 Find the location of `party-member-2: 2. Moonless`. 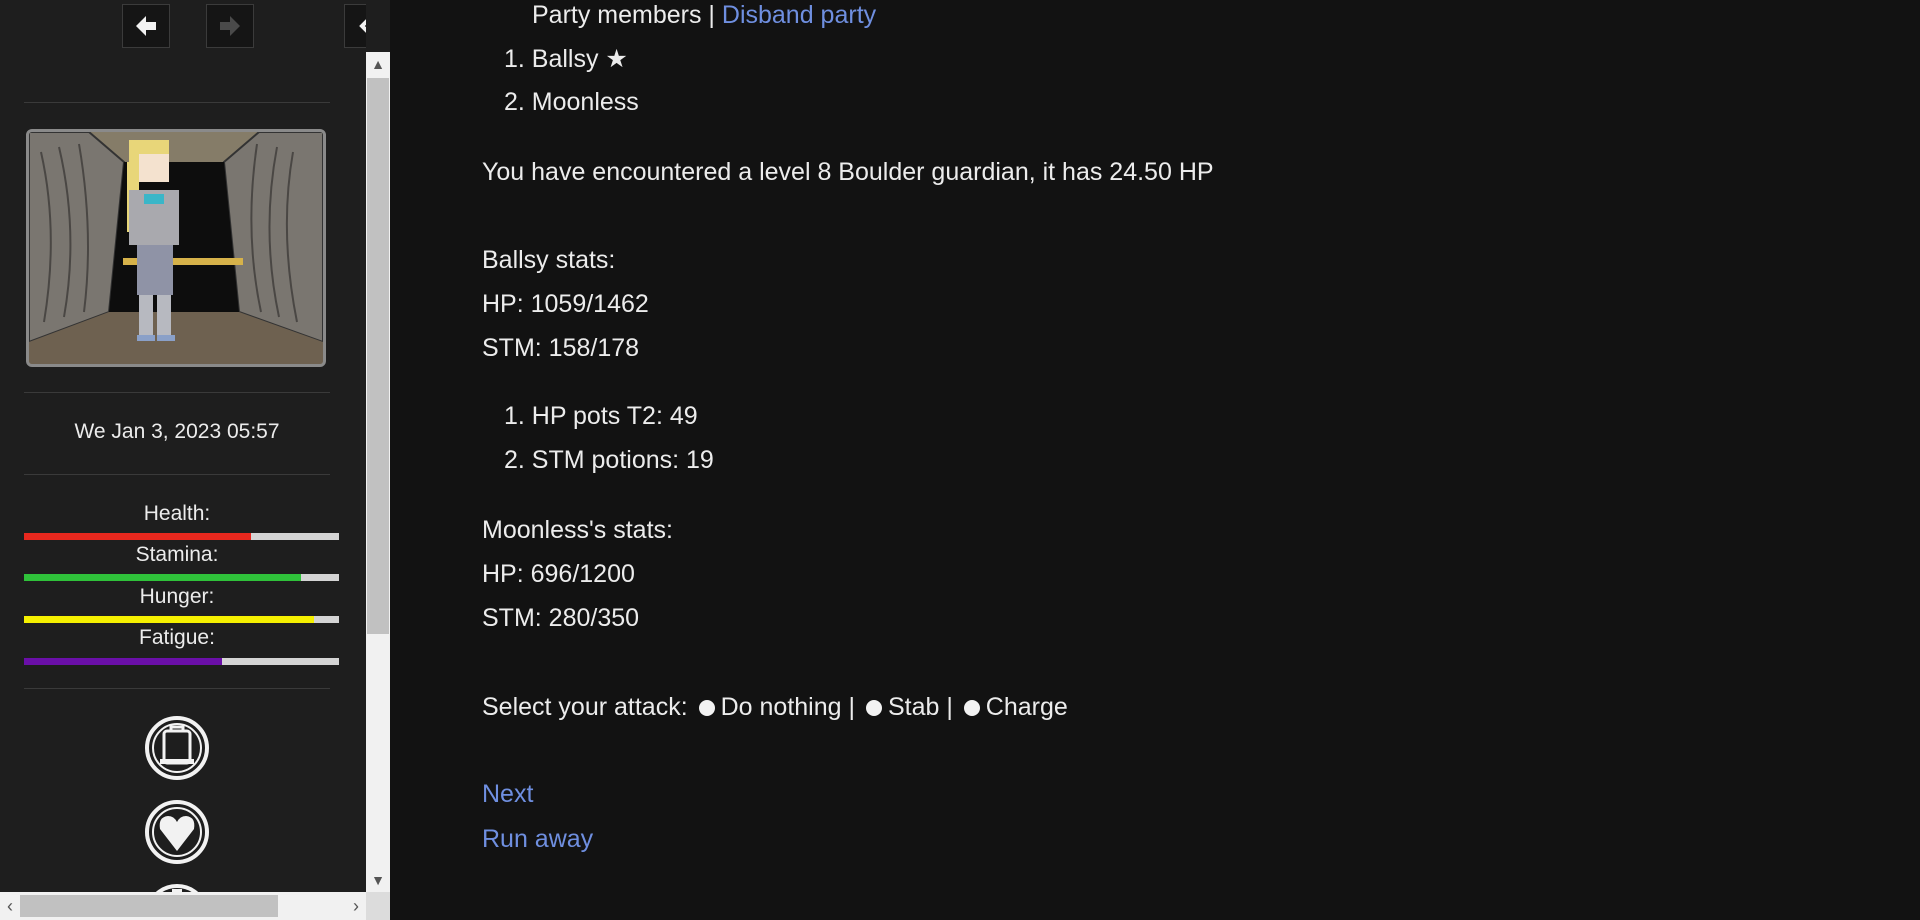

party-member-2: 2. Moonless is located at coordinates (571, 102).